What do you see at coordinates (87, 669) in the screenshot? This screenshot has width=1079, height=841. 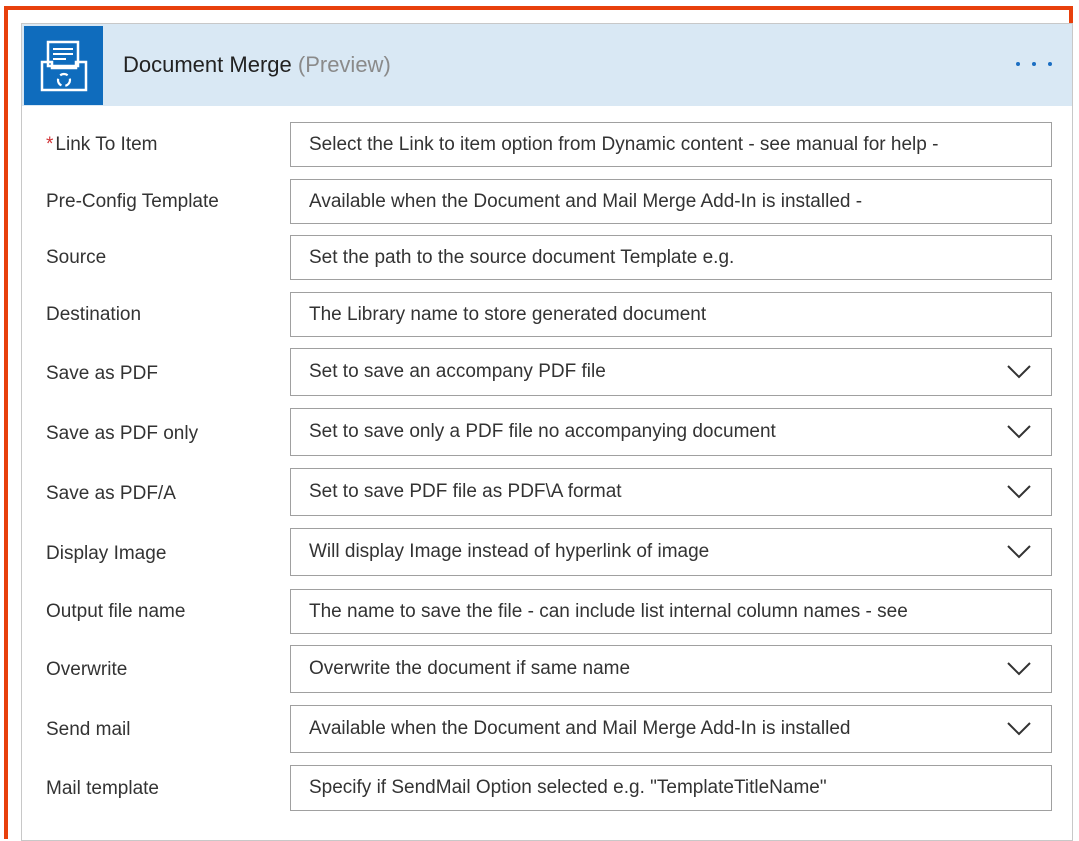 I see `field-label-overwrite: Overwrite` at bounding box center [87, 669].